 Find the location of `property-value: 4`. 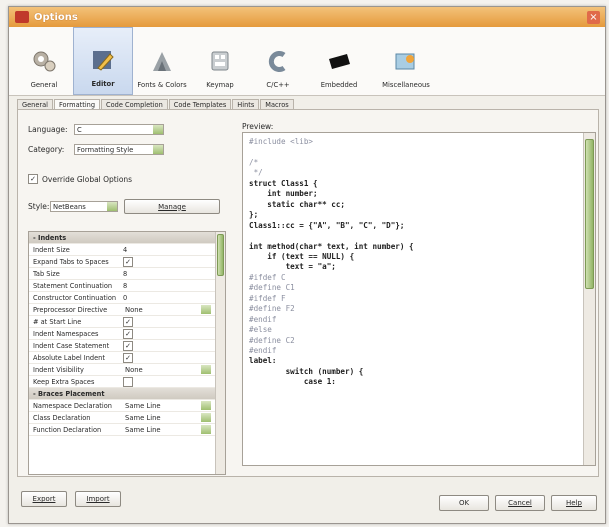

property-value: 4 is located at coordinates (173, 250).